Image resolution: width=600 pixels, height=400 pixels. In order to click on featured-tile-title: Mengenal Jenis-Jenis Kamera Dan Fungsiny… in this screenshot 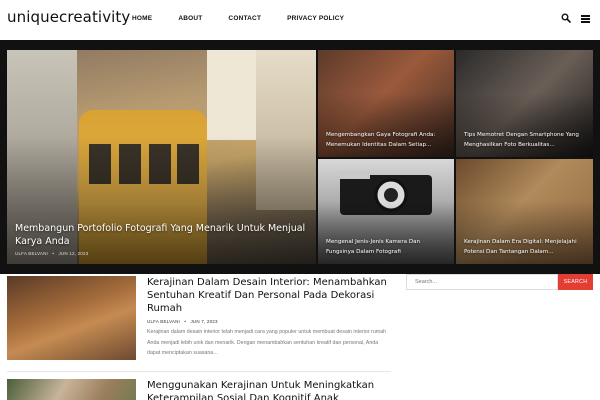, I will do `click(387, 247)`.